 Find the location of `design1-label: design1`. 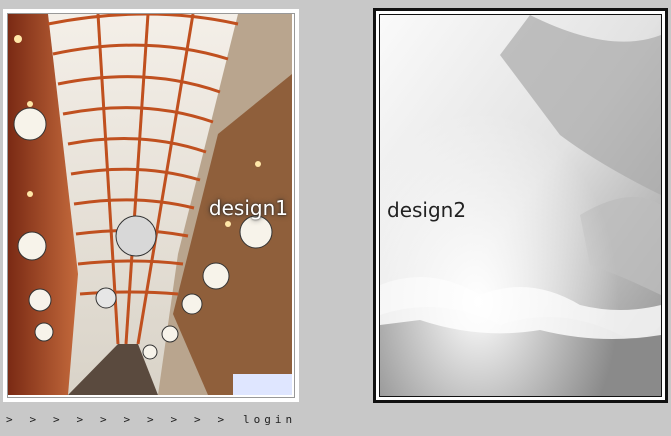

design1-label: design1 is located at coordinates (248, 208).